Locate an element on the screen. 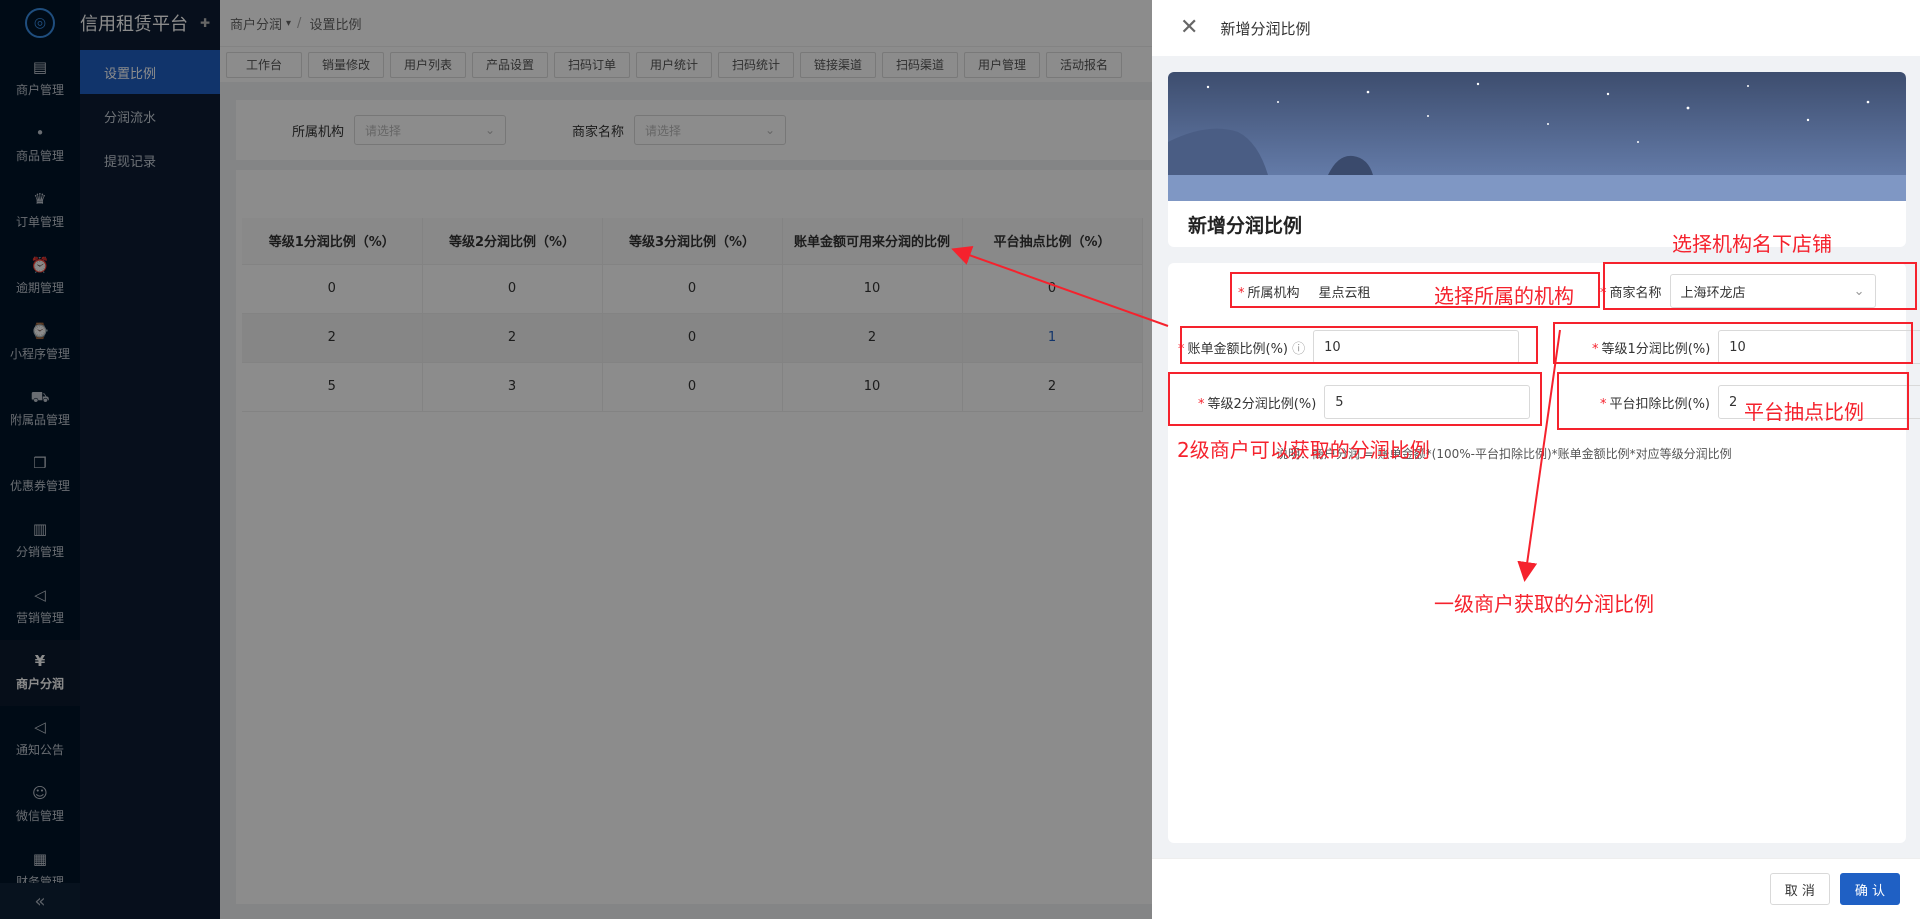  annotation-box-merchant is located at coordinates (1760, 286).